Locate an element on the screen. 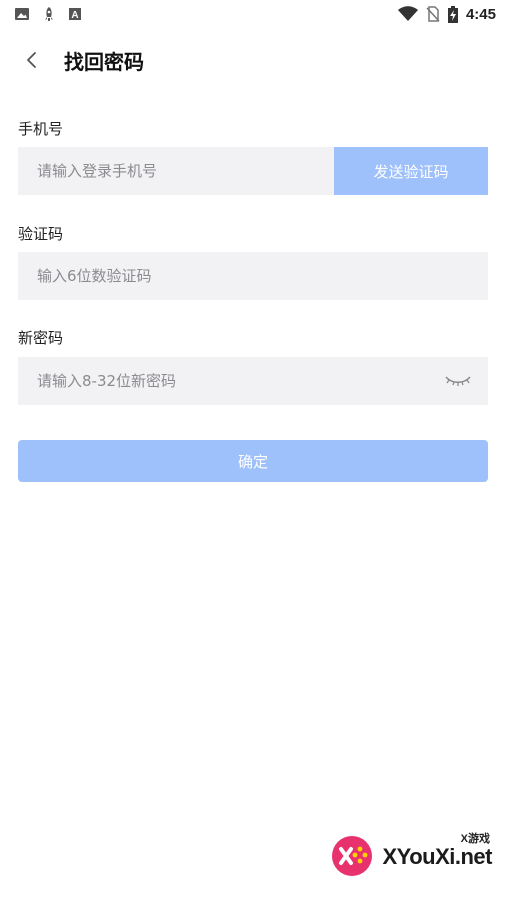 This screenshot has height=900, width=506. gamepad-logo-icon is located at coordinates (352, 856).